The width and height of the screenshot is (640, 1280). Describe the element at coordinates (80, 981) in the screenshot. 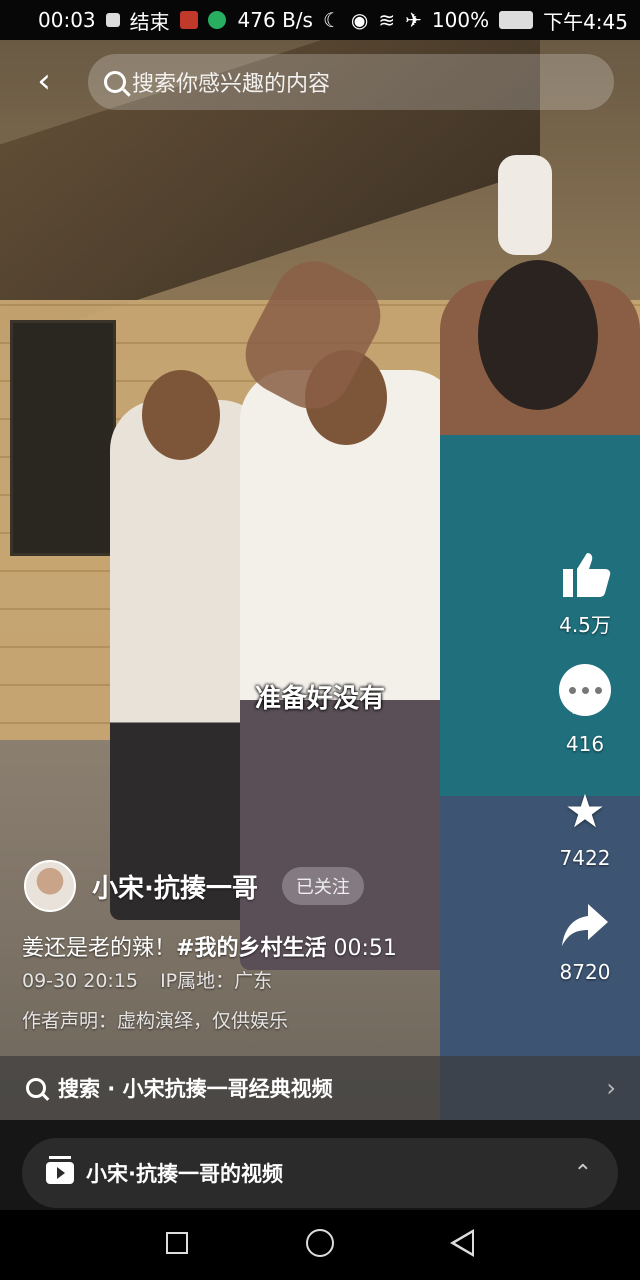

I see `post-date: 09-30 20:15` at that location.